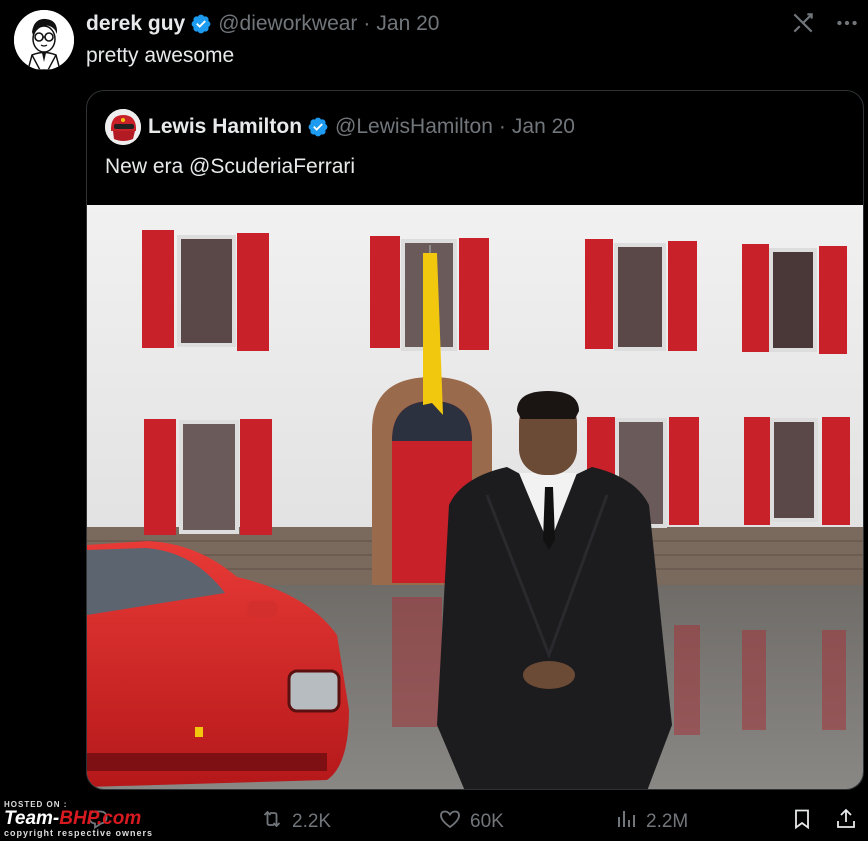 This screenshot has height=841, width=868. What do you see at coordinates (847, 23) in the screenshot?
I see `more-icon` at bounding box center [847, 23].